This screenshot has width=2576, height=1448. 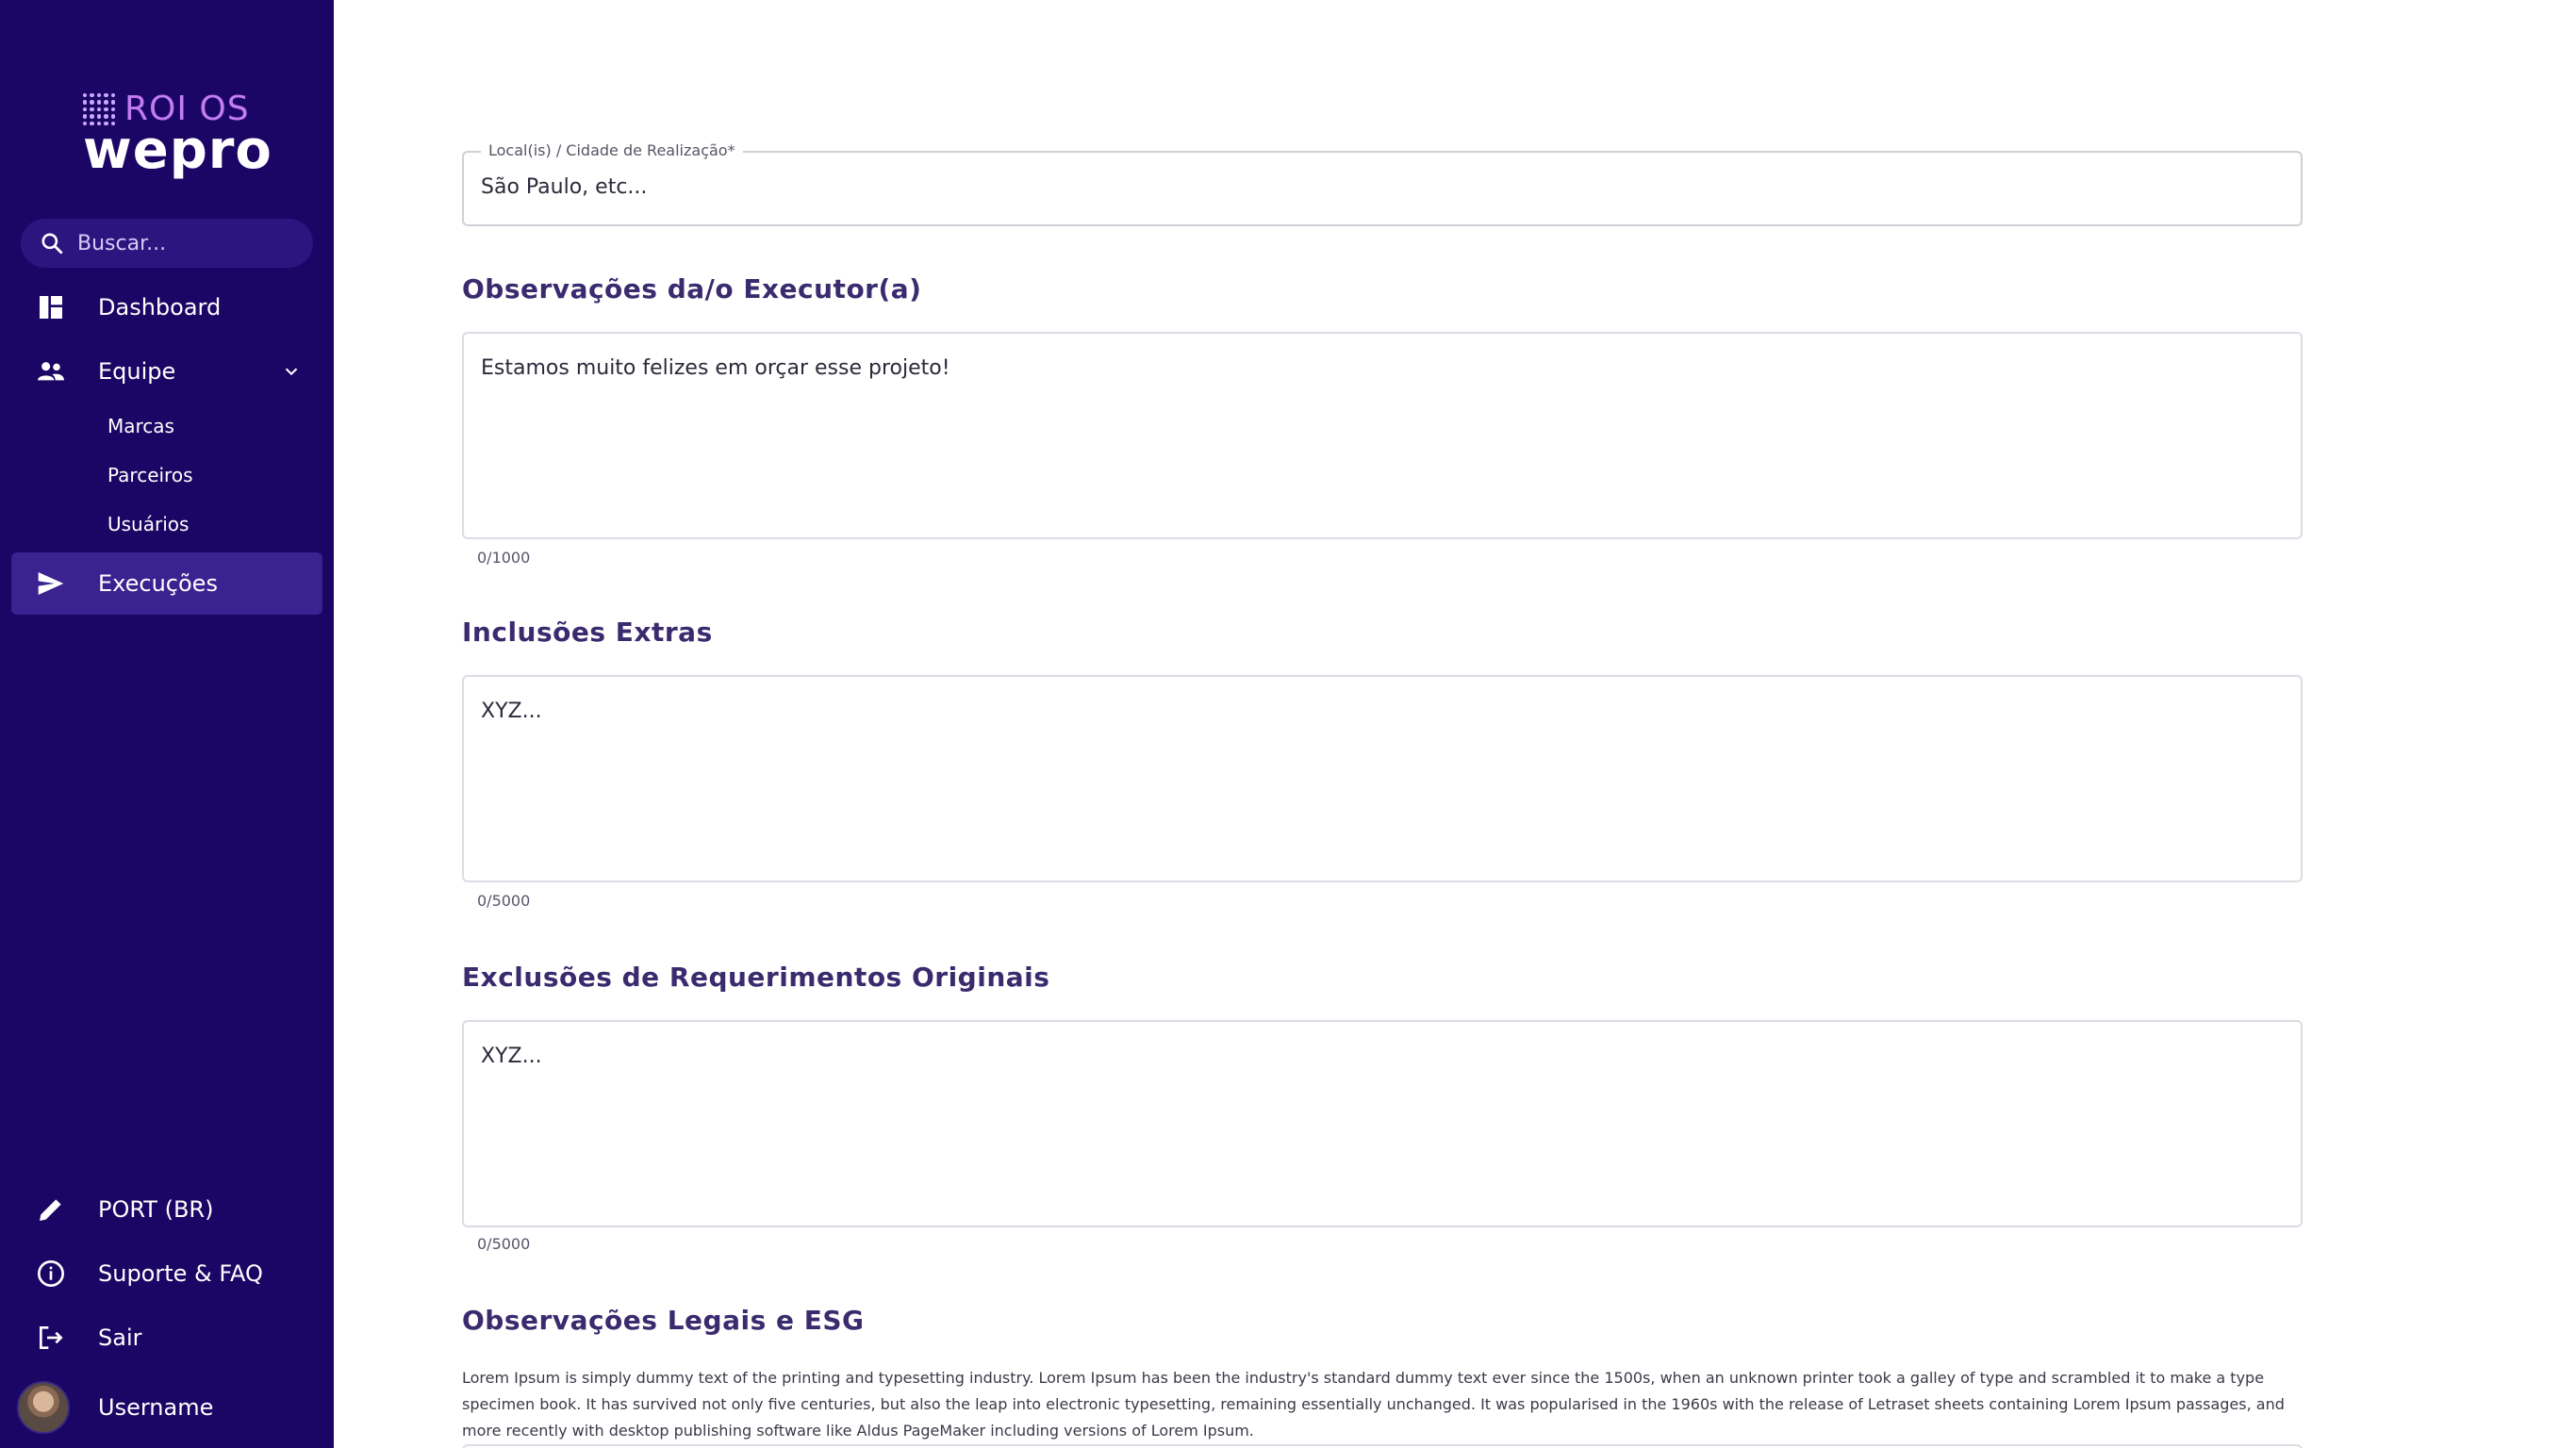 I want to click on search-input, so click(x=181, y=243).